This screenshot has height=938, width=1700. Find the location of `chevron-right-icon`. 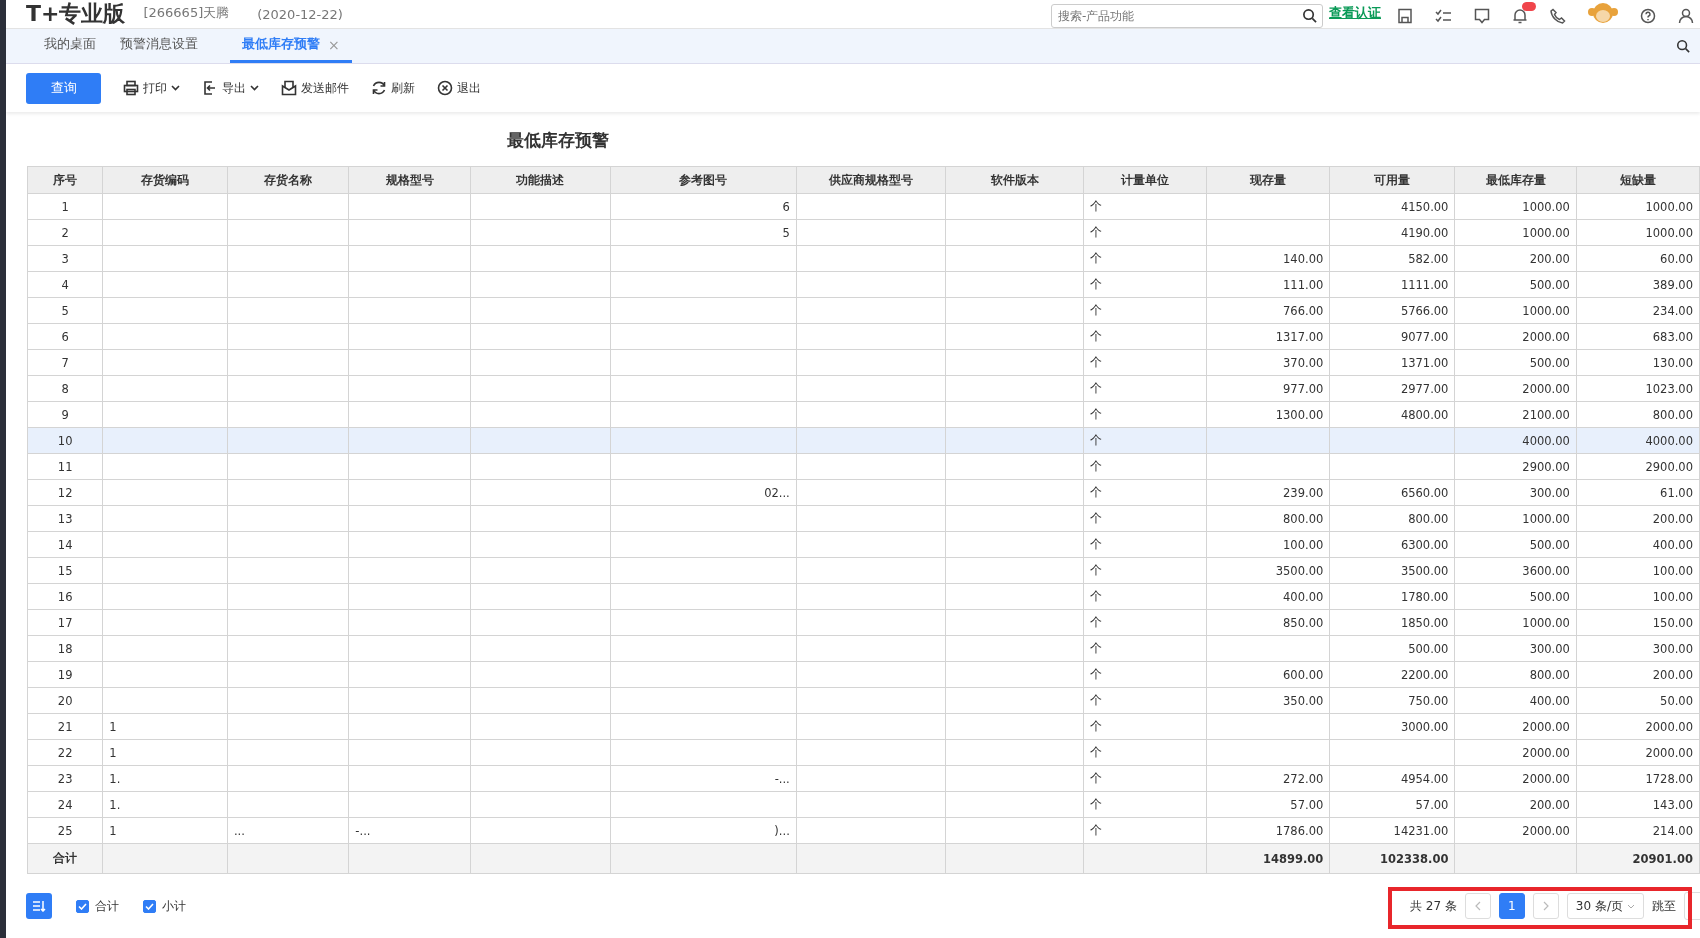

chevron-right-icon is located at coordinates (1545, 906).